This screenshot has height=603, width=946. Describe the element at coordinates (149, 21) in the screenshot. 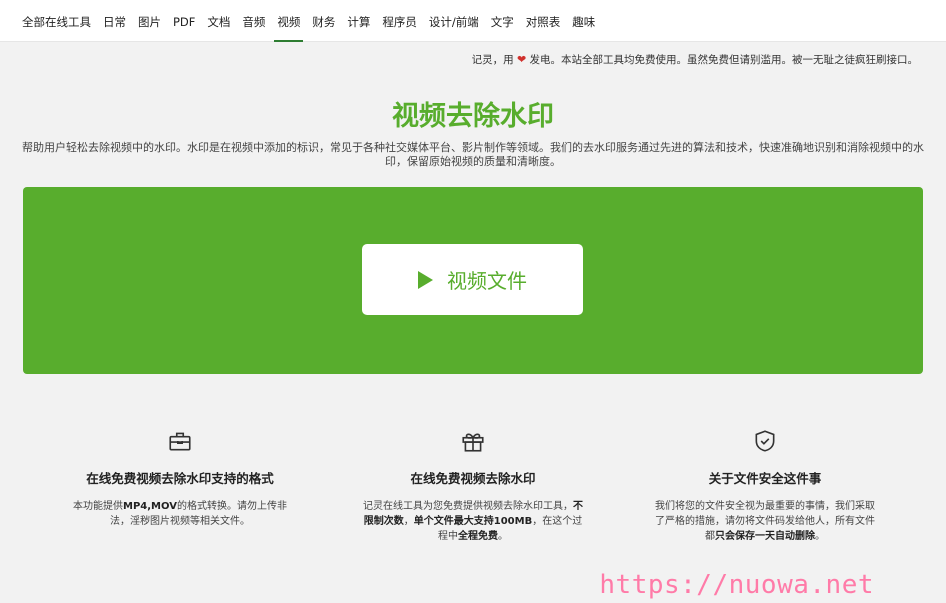

I see `nav-item-image: 图片` at that location.